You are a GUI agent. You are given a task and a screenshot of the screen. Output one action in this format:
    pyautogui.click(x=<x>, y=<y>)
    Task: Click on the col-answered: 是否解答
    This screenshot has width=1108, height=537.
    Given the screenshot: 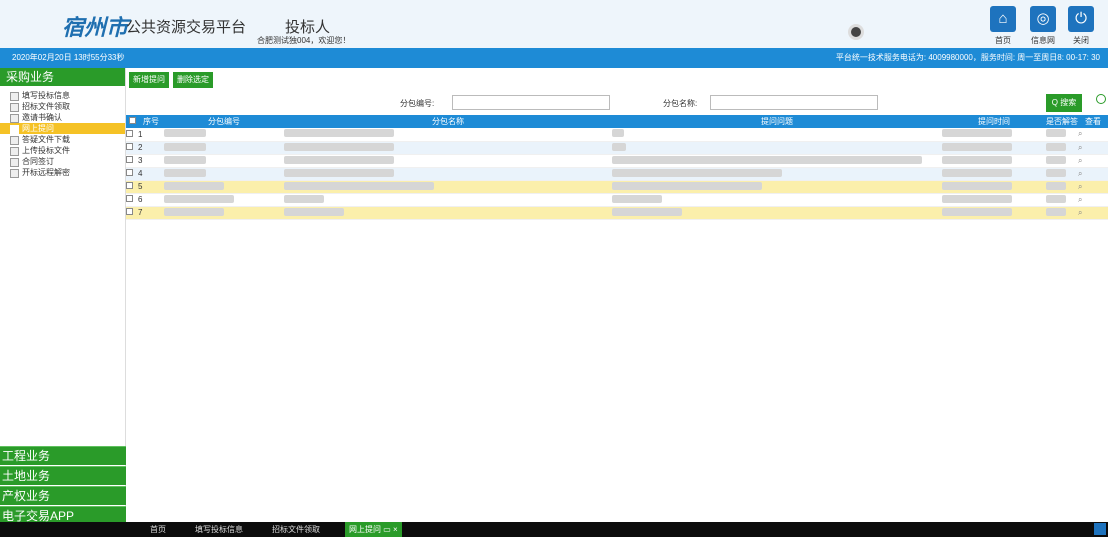 What is the action you would take?
    pyautogui.click(x=1062, y=121)
    